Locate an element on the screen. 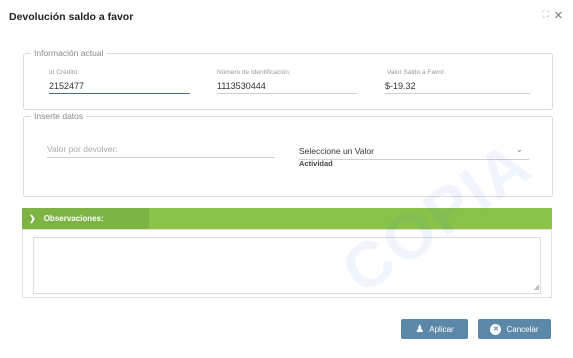  credit-id-value: 2152477 is located at coordinates (119, 87).